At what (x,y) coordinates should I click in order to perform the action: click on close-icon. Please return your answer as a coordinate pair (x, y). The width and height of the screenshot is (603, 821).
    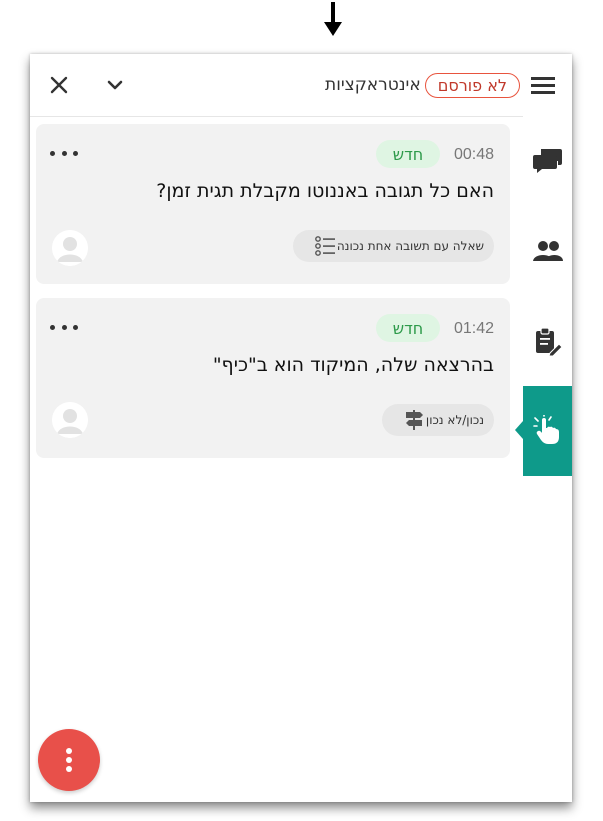
    Looking at the image, I should click on (59, 85).